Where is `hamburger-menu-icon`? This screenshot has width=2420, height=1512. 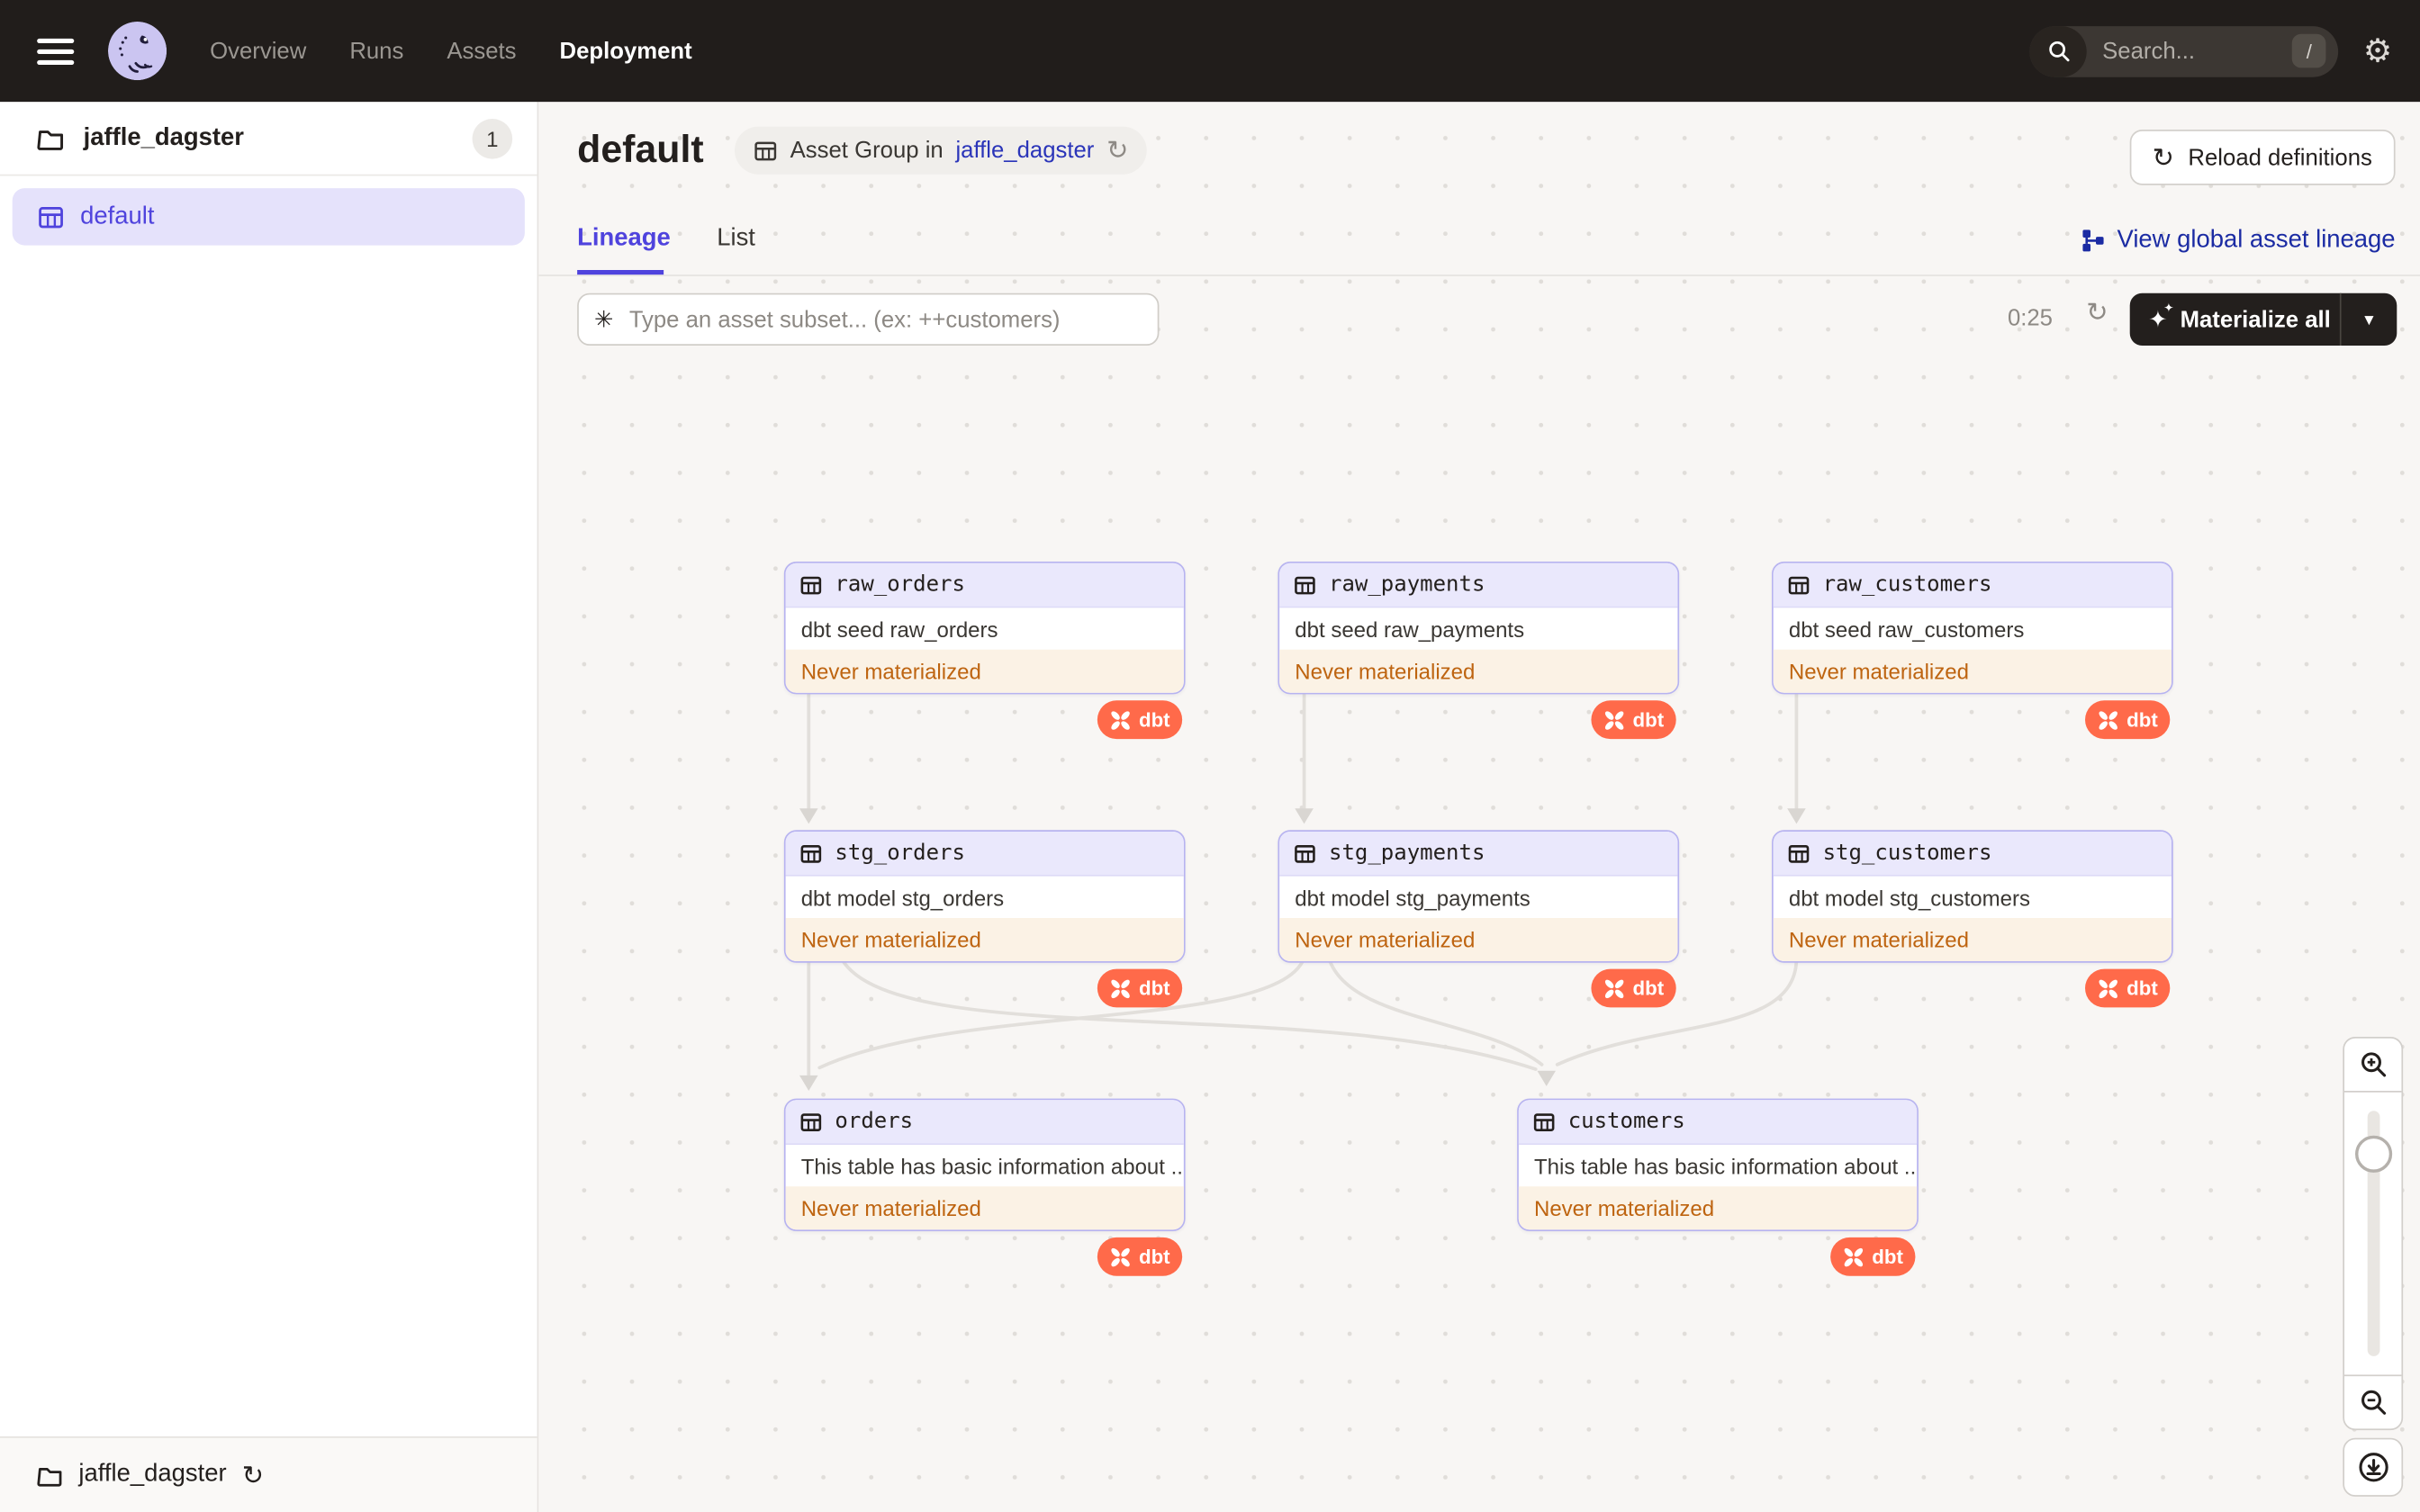
hamburger-menu-icon is located at coordinates (56, 51).